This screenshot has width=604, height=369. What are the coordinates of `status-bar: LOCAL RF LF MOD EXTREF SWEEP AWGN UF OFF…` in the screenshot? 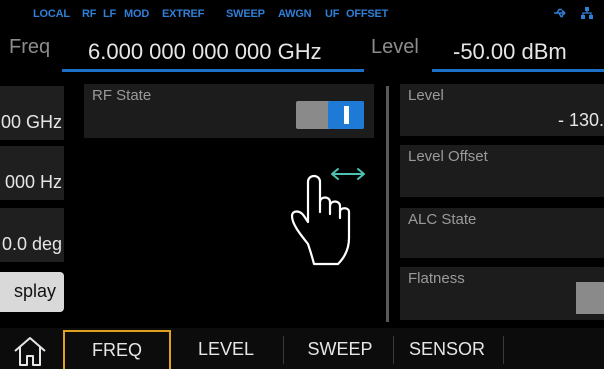 It's located at (302, 13).